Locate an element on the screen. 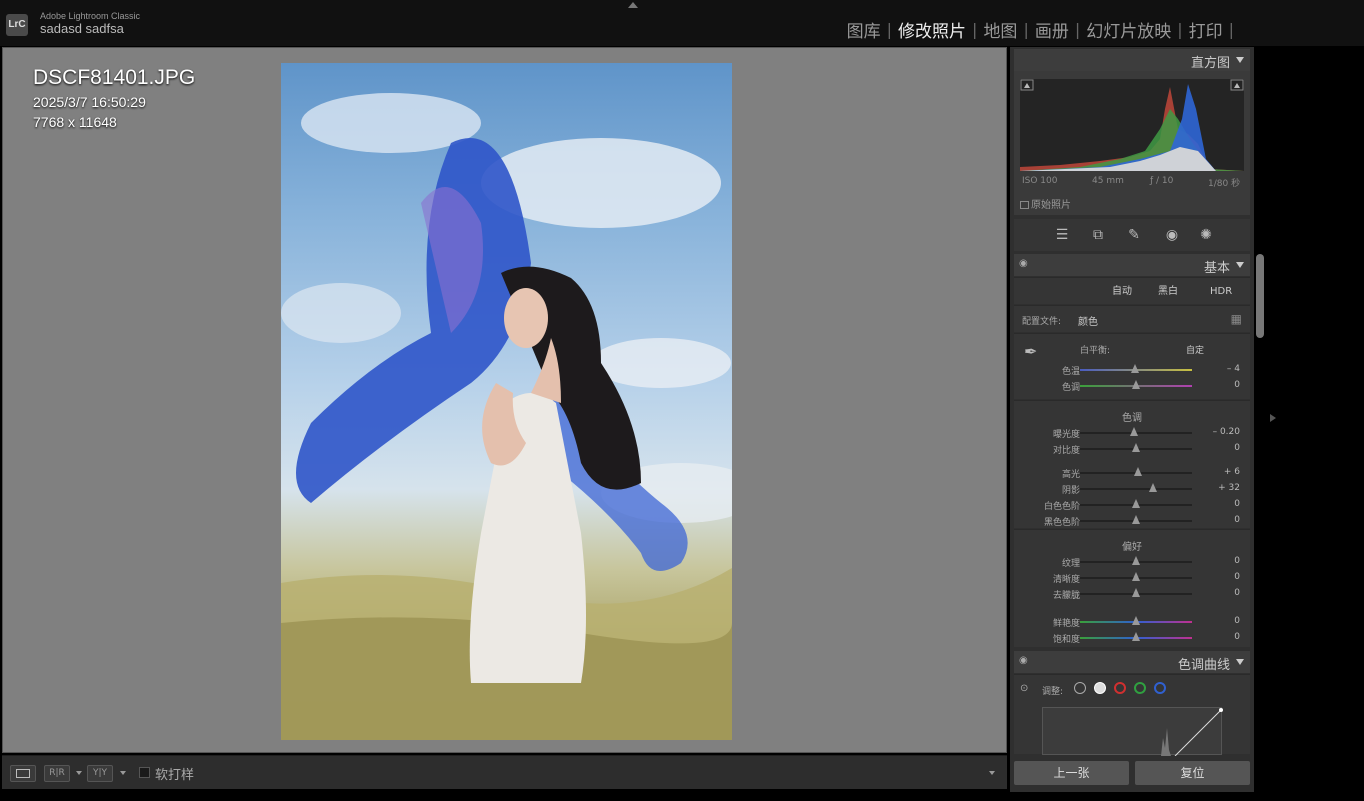 The height and width of the screenshot is (801, 1364). auto-button: 自动 is located at coordinates (1122, 292).